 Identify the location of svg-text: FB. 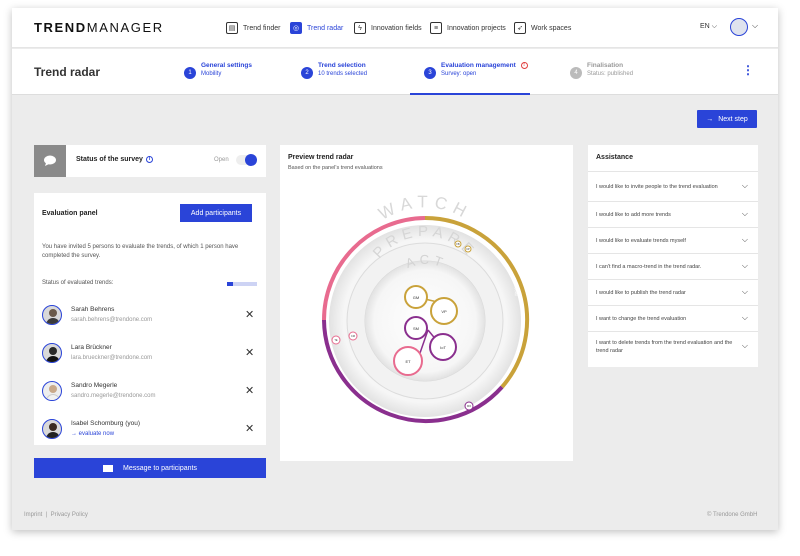
(458, 244).